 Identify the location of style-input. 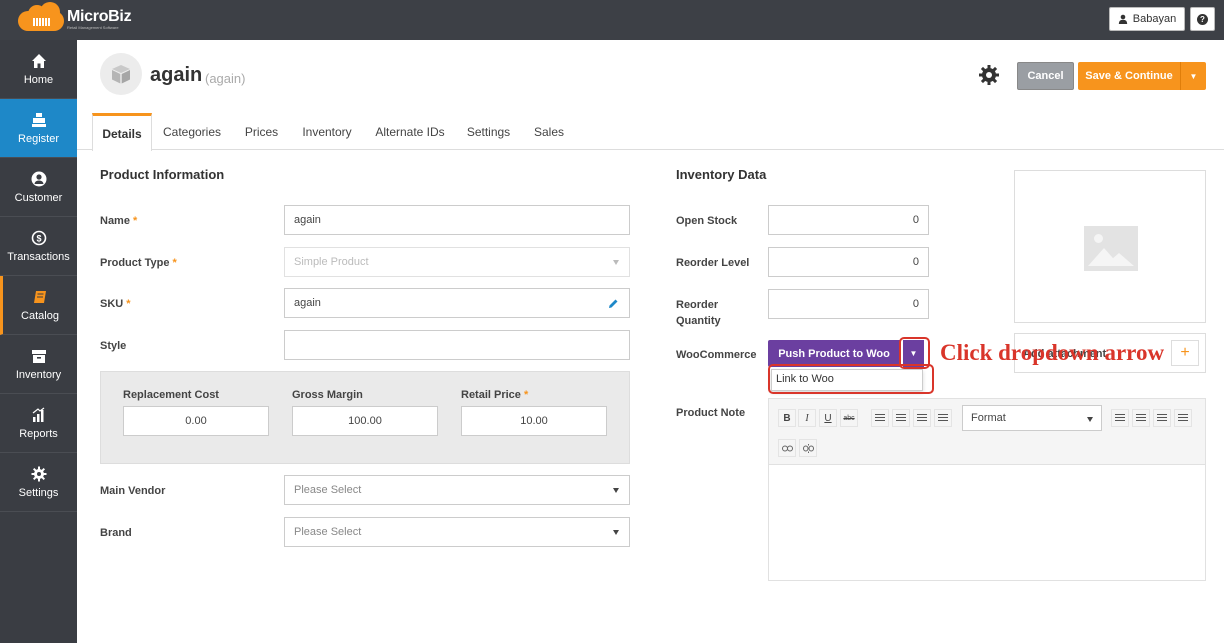
(457, 345).